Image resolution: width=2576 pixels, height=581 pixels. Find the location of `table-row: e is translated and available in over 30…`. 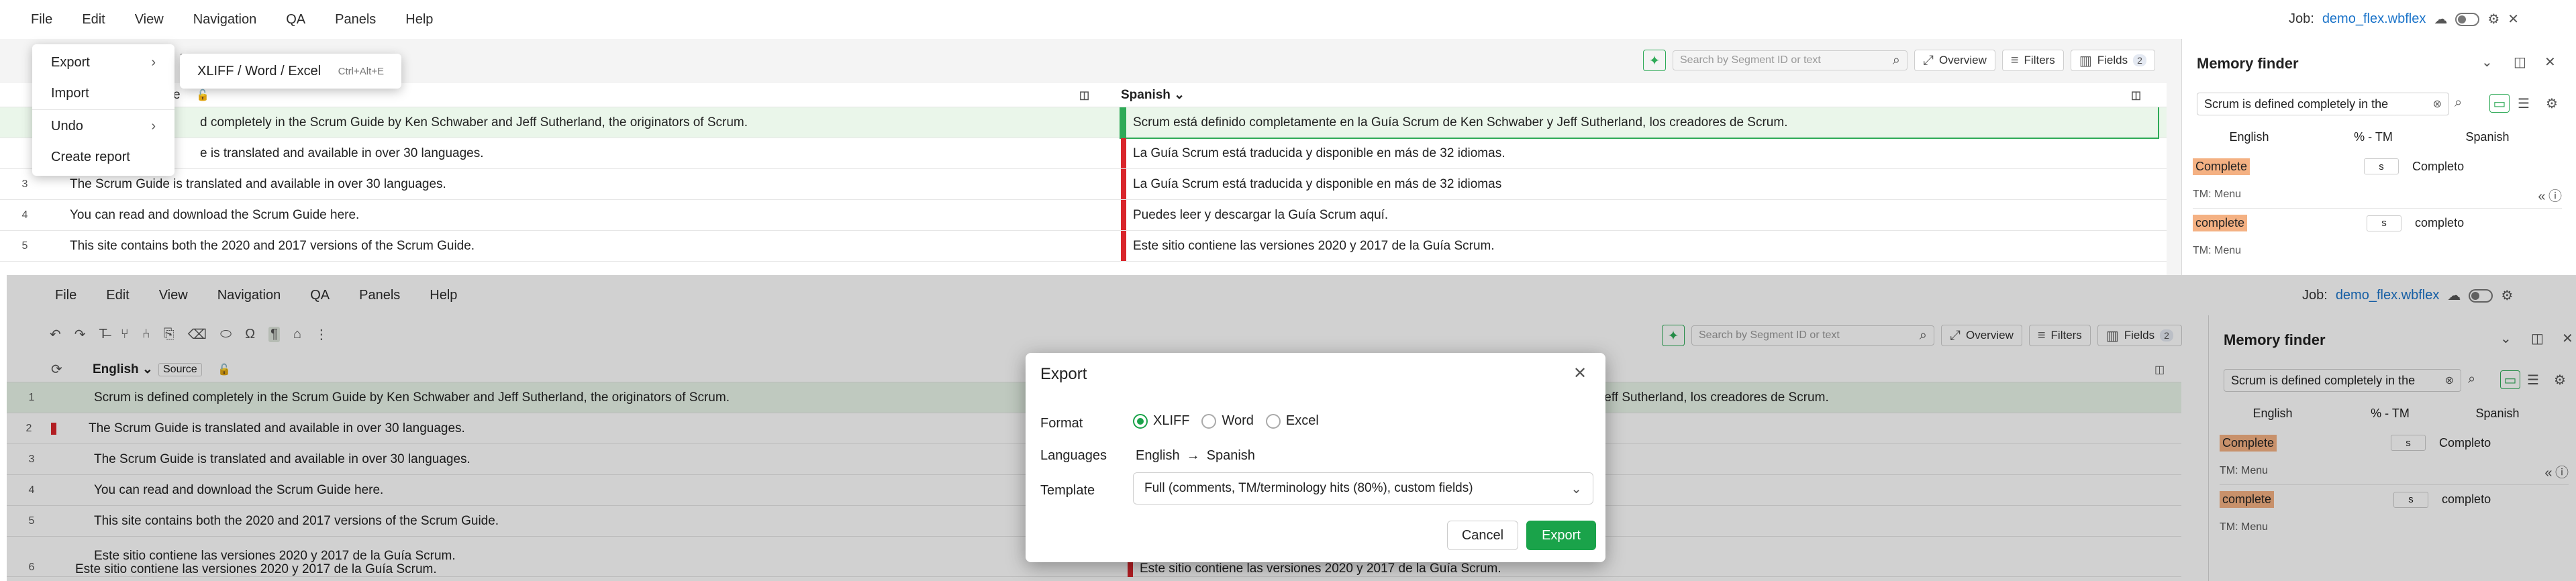

table-row: e is translated and available in over 30… is located at coordinates (1083, 153).